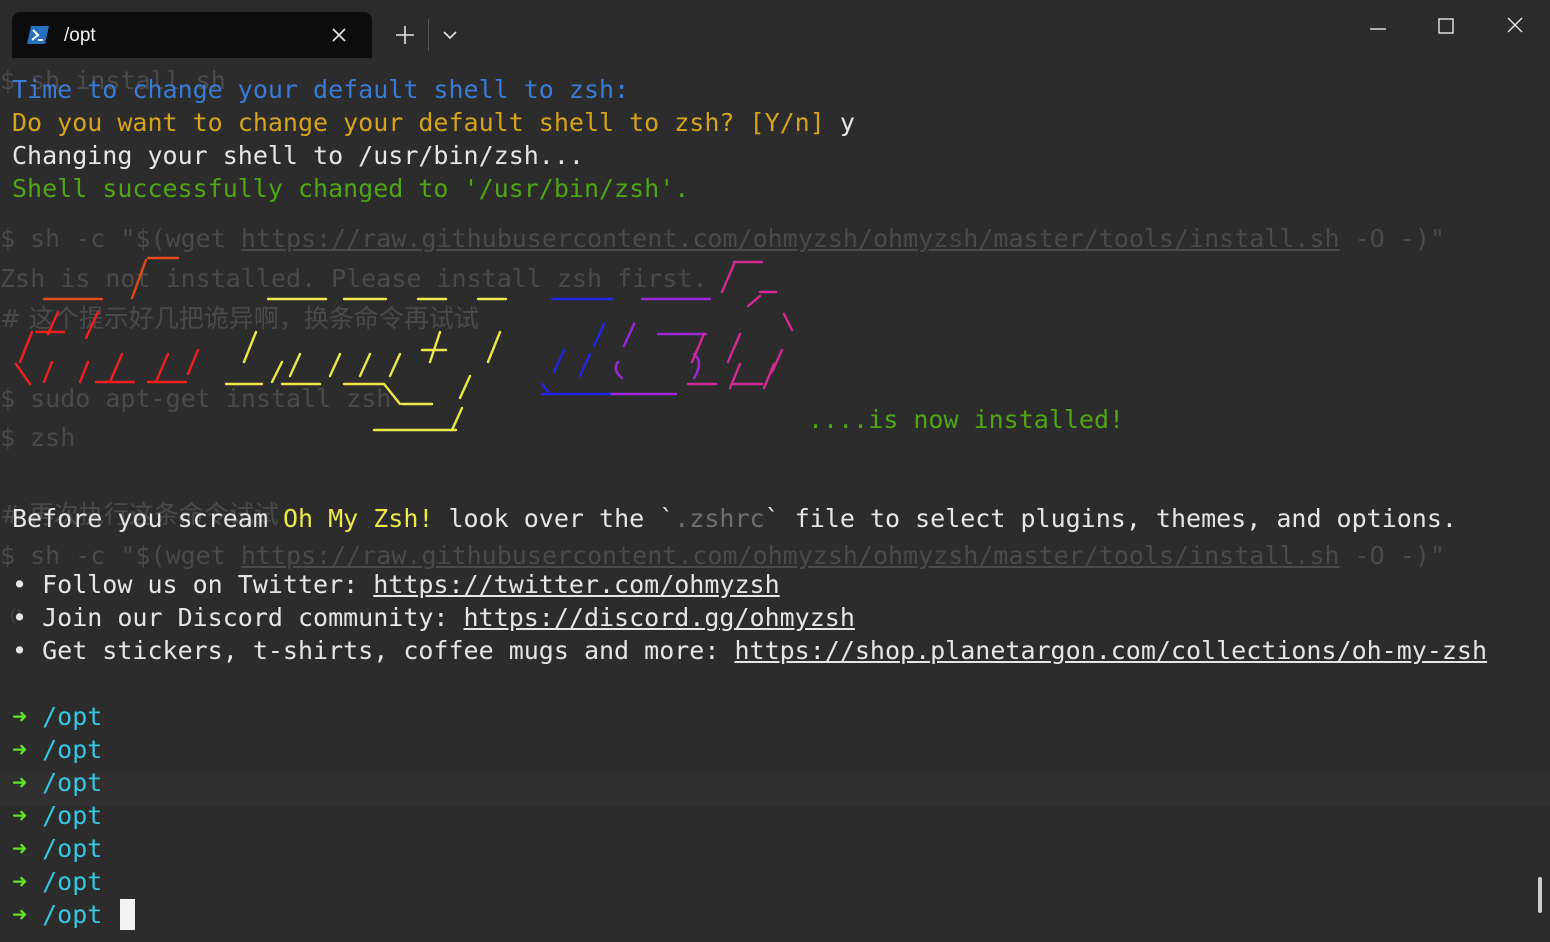 The height and width of the screenshot is (942, 1550). What do you see at coordinates (966, 419) in the screenshot?
I see `installed-text: ....is now installed!` at bounding box center [966, 419].